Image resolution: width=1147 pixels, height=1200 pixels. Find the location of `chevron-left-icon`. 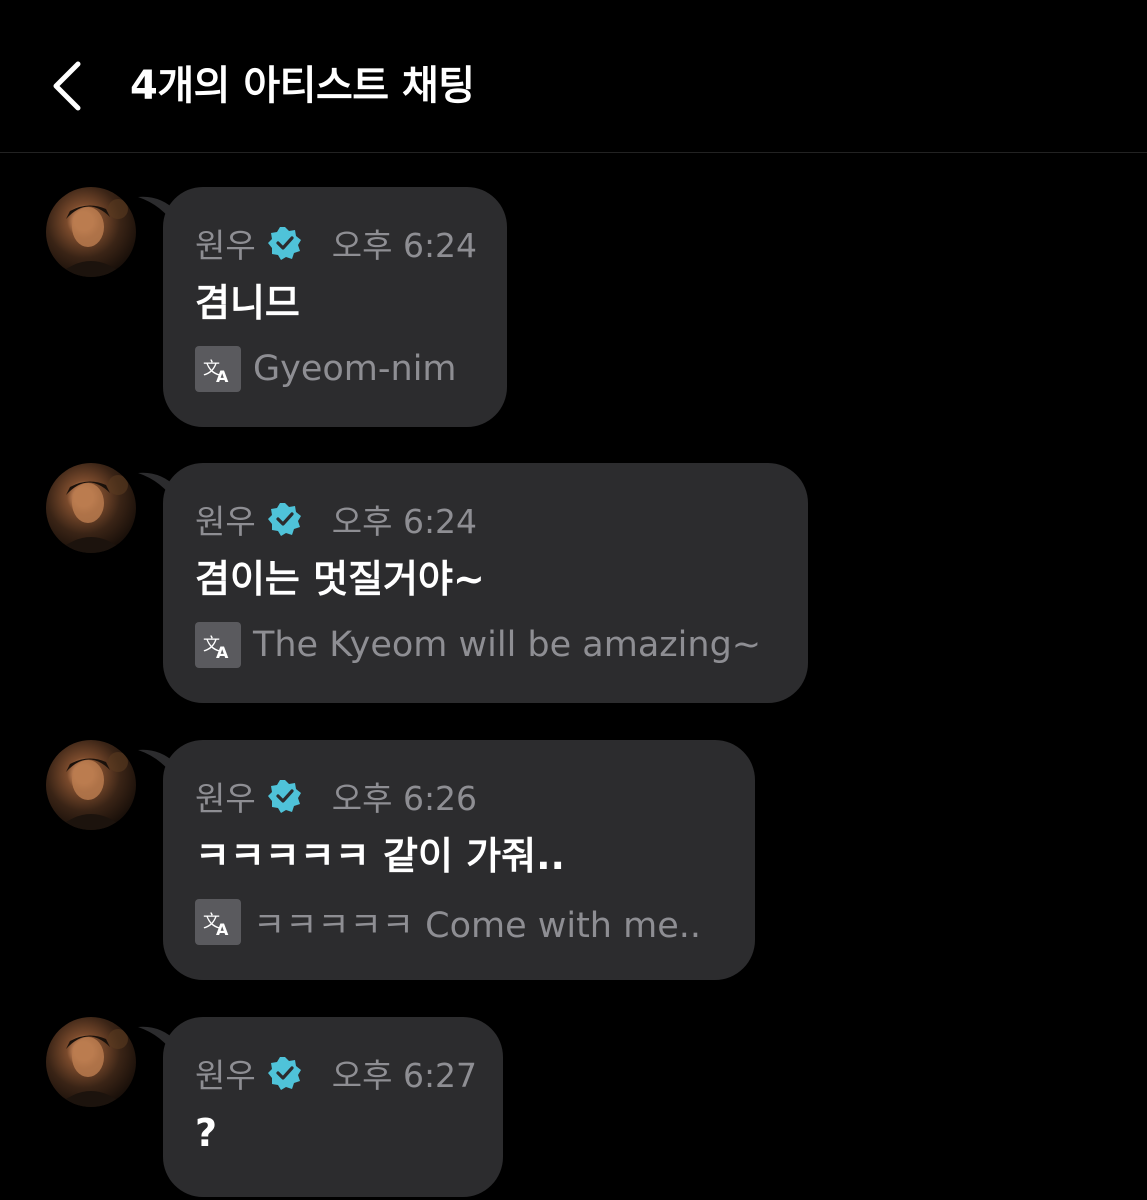

chevron-left-icon is located at coordinates (67, 86).